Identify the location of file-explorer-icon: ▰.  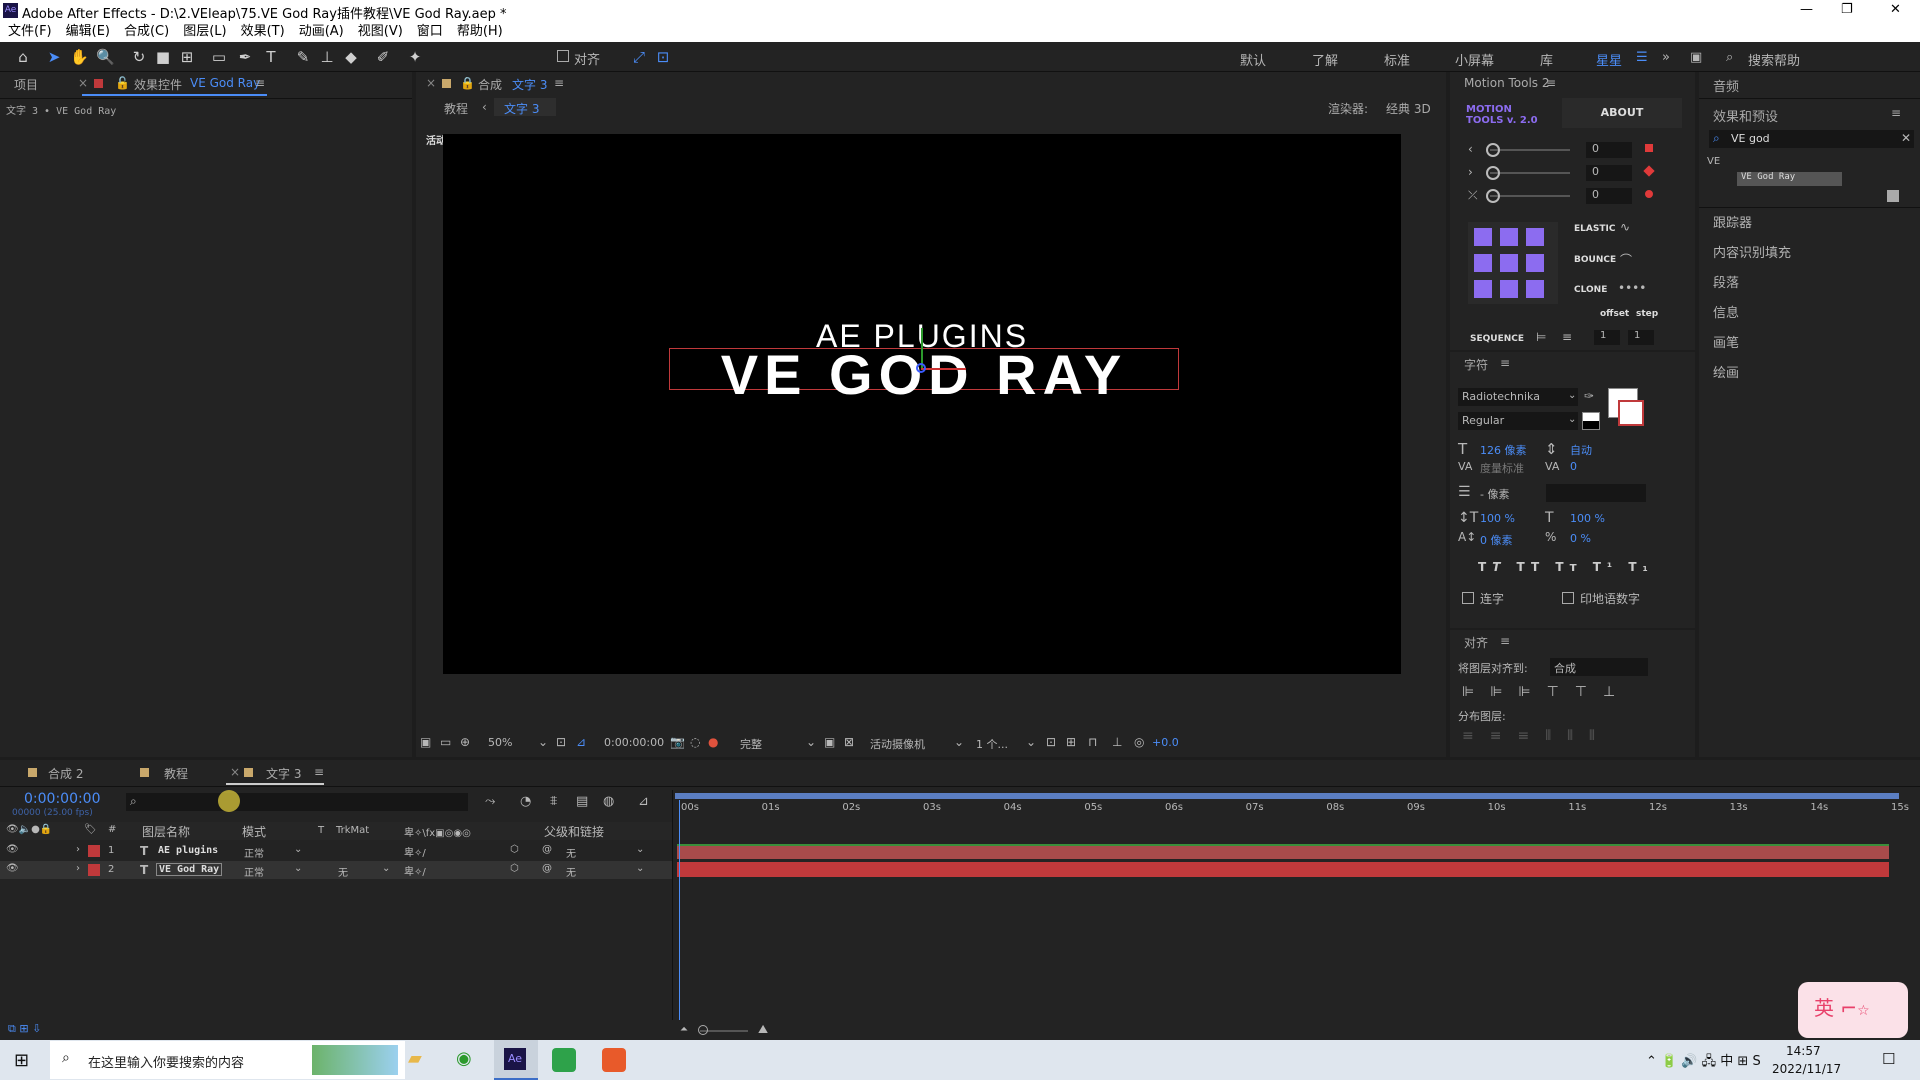
(415, 1058).